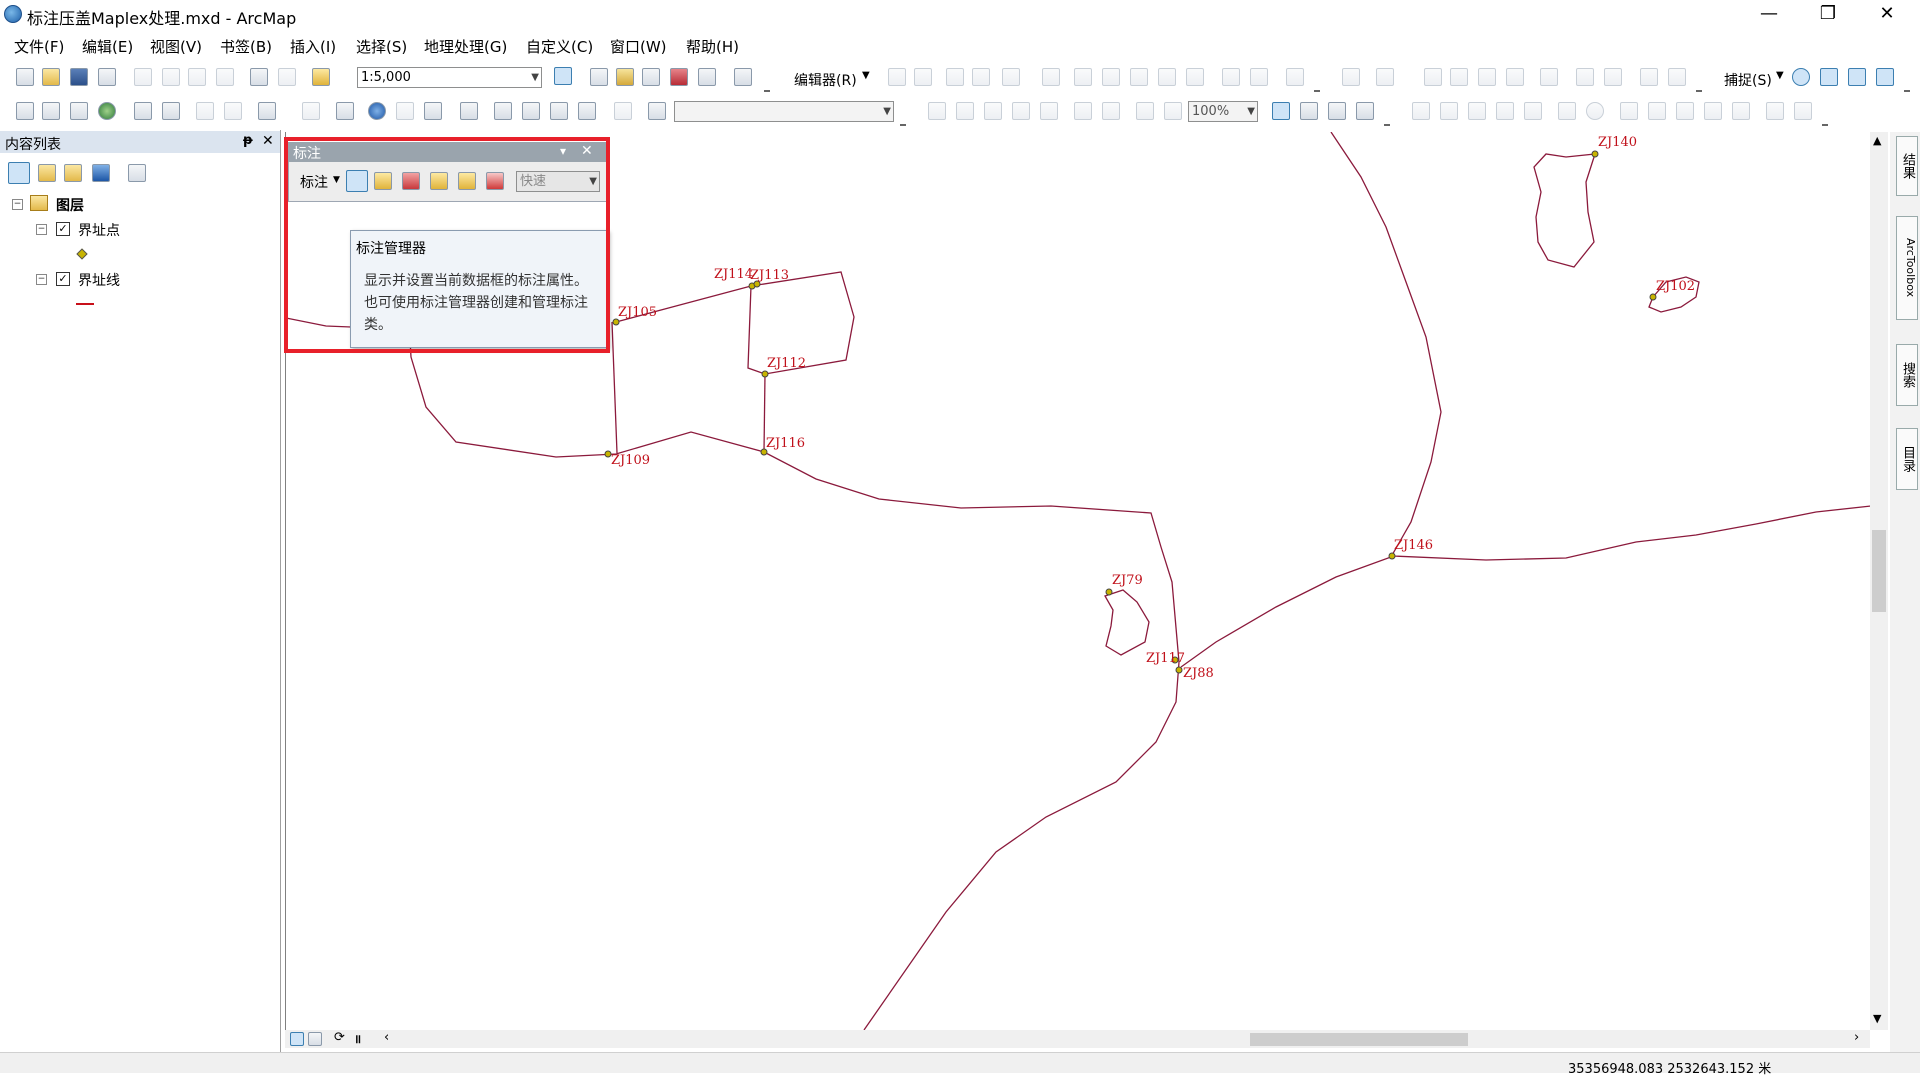  Describe the element at coordinates (1111, 77) in the screenshot. I see `reshape-icon` at that location.